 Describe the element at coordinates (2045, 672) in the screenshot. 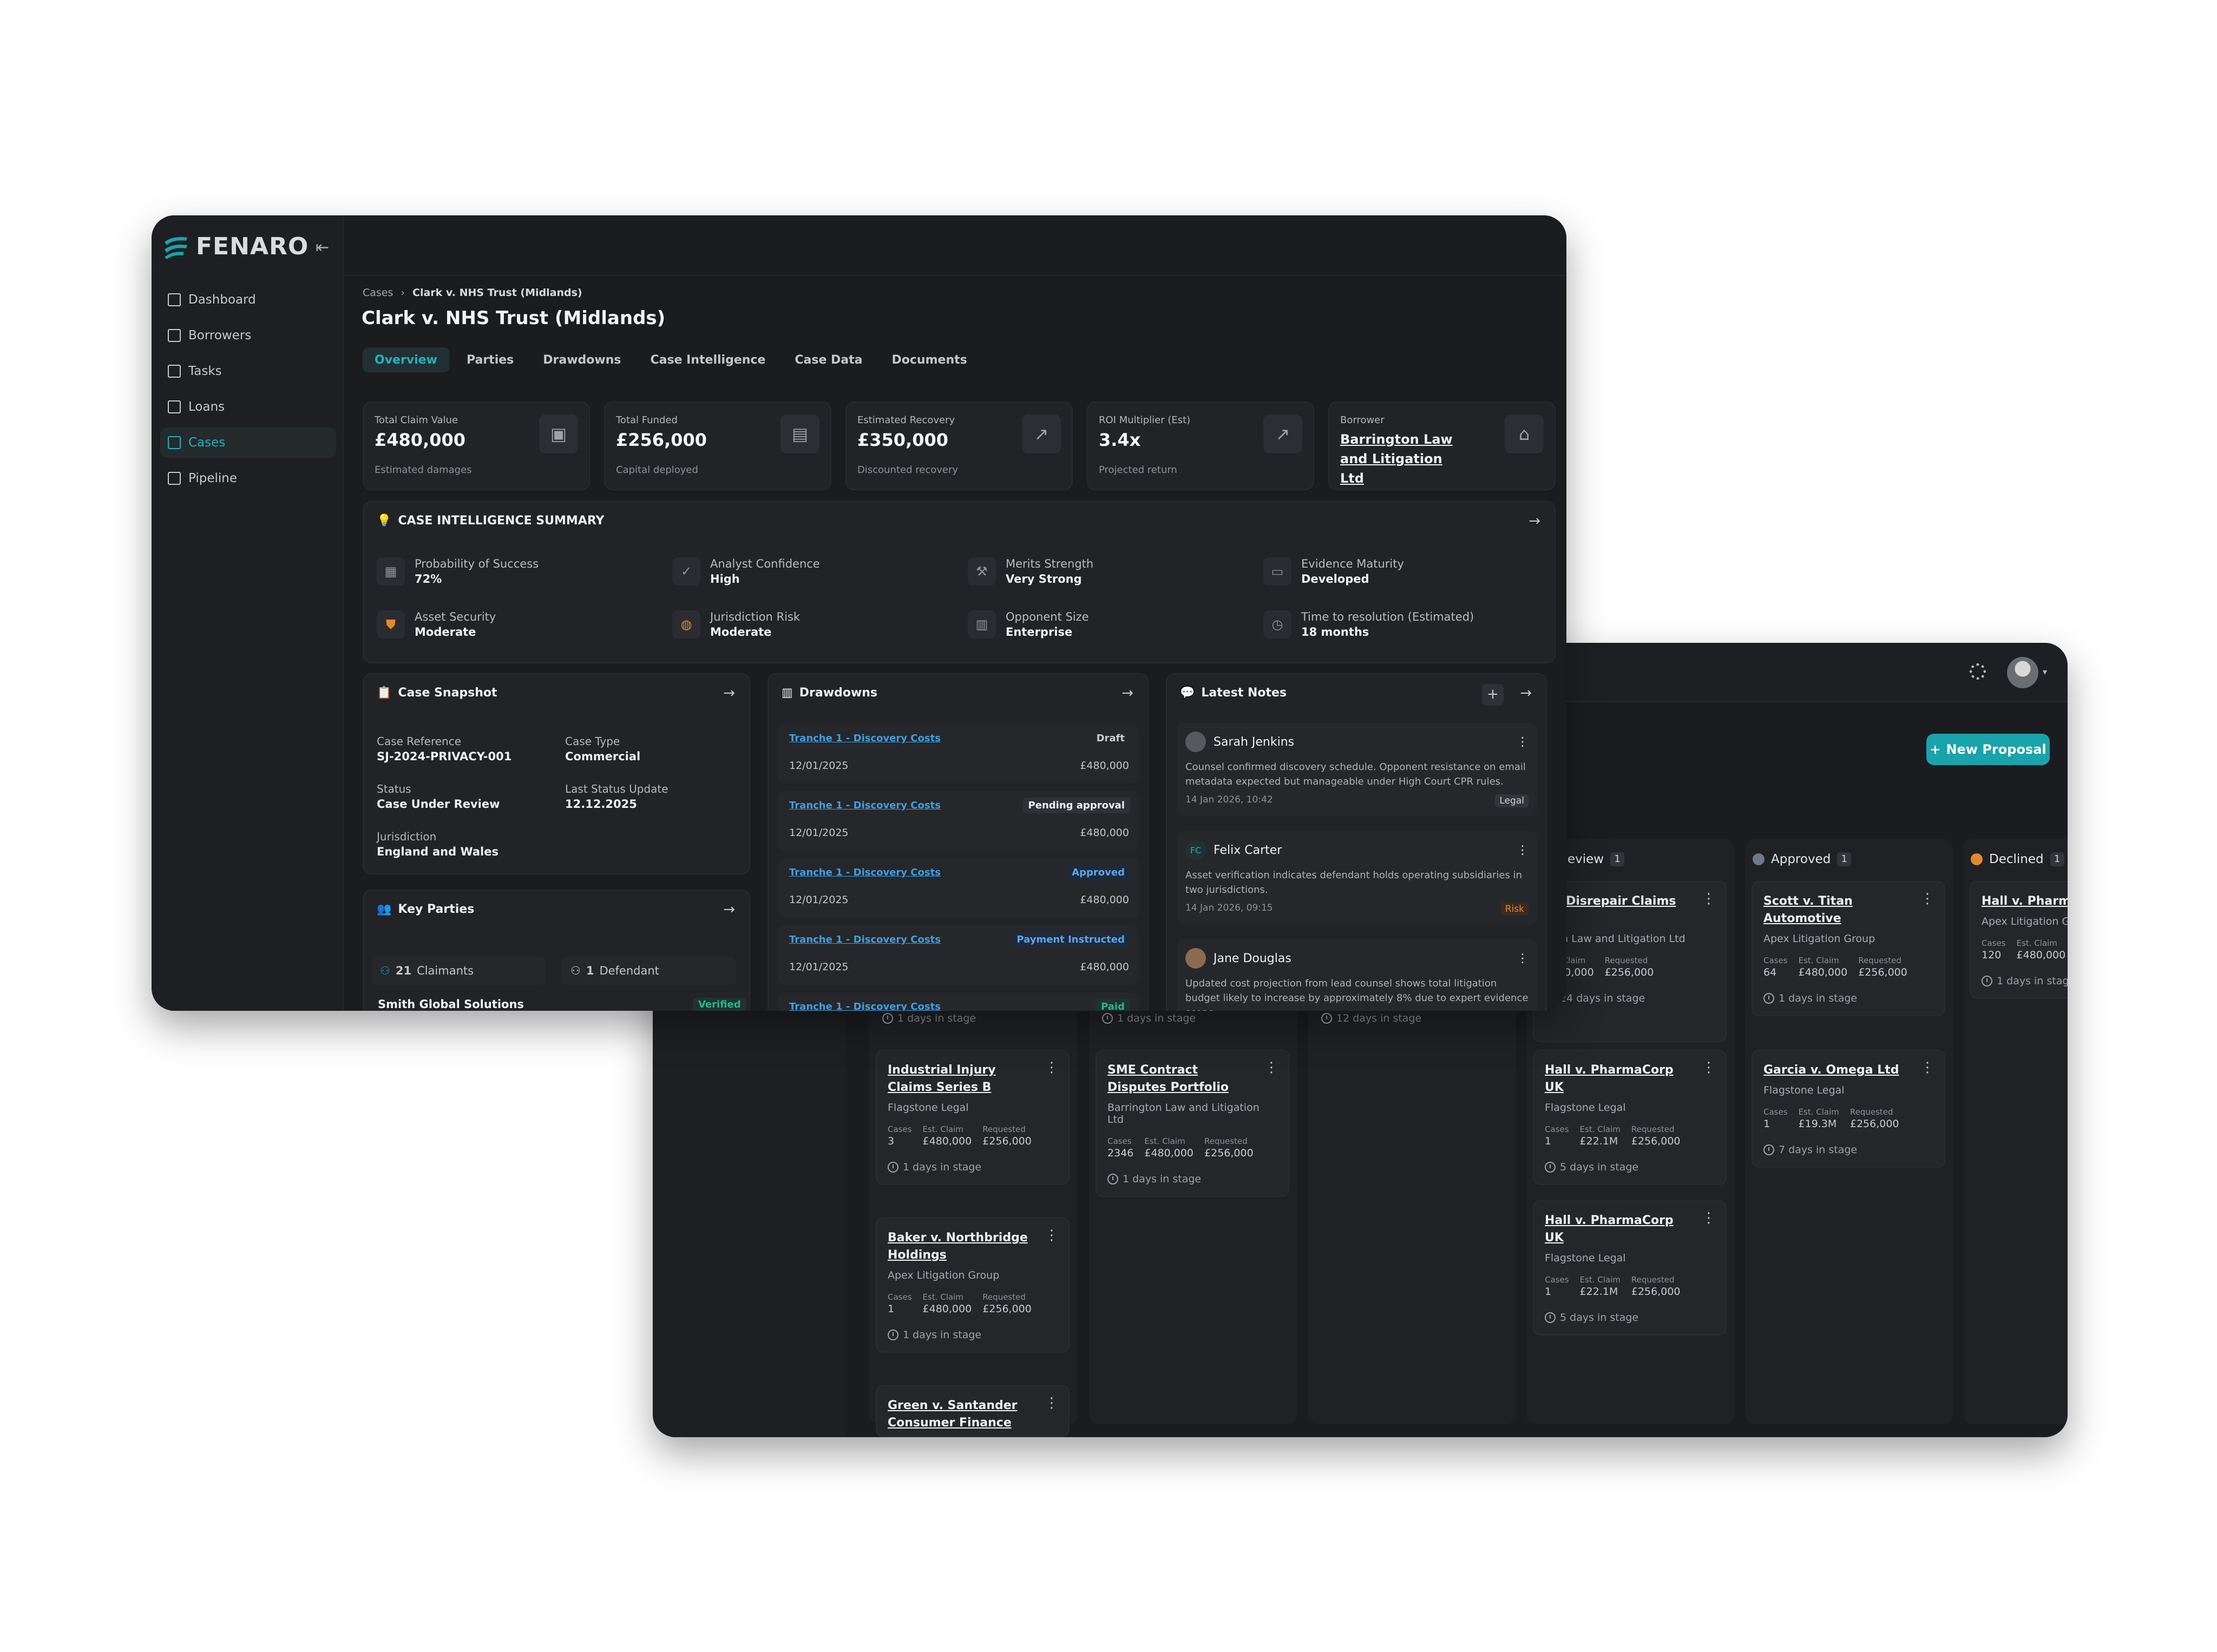

I see `chevron-down-icon: ▾` at that location.